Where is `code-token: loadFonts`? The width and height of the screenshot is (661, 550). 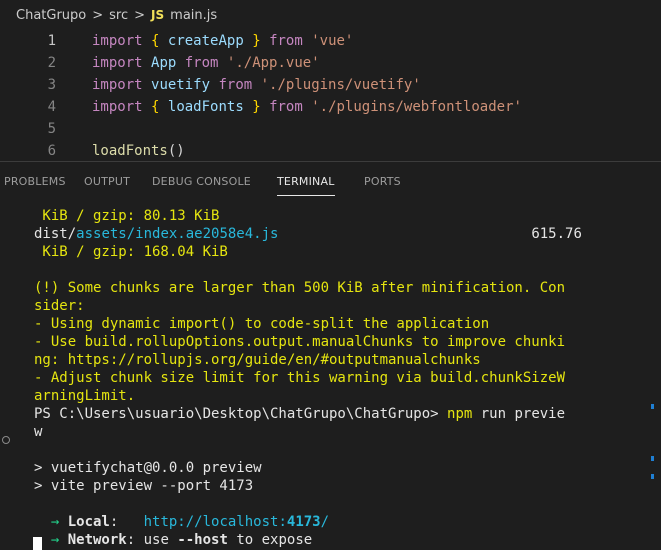 code-token: loadFonts is located at coordinates (205, 107).